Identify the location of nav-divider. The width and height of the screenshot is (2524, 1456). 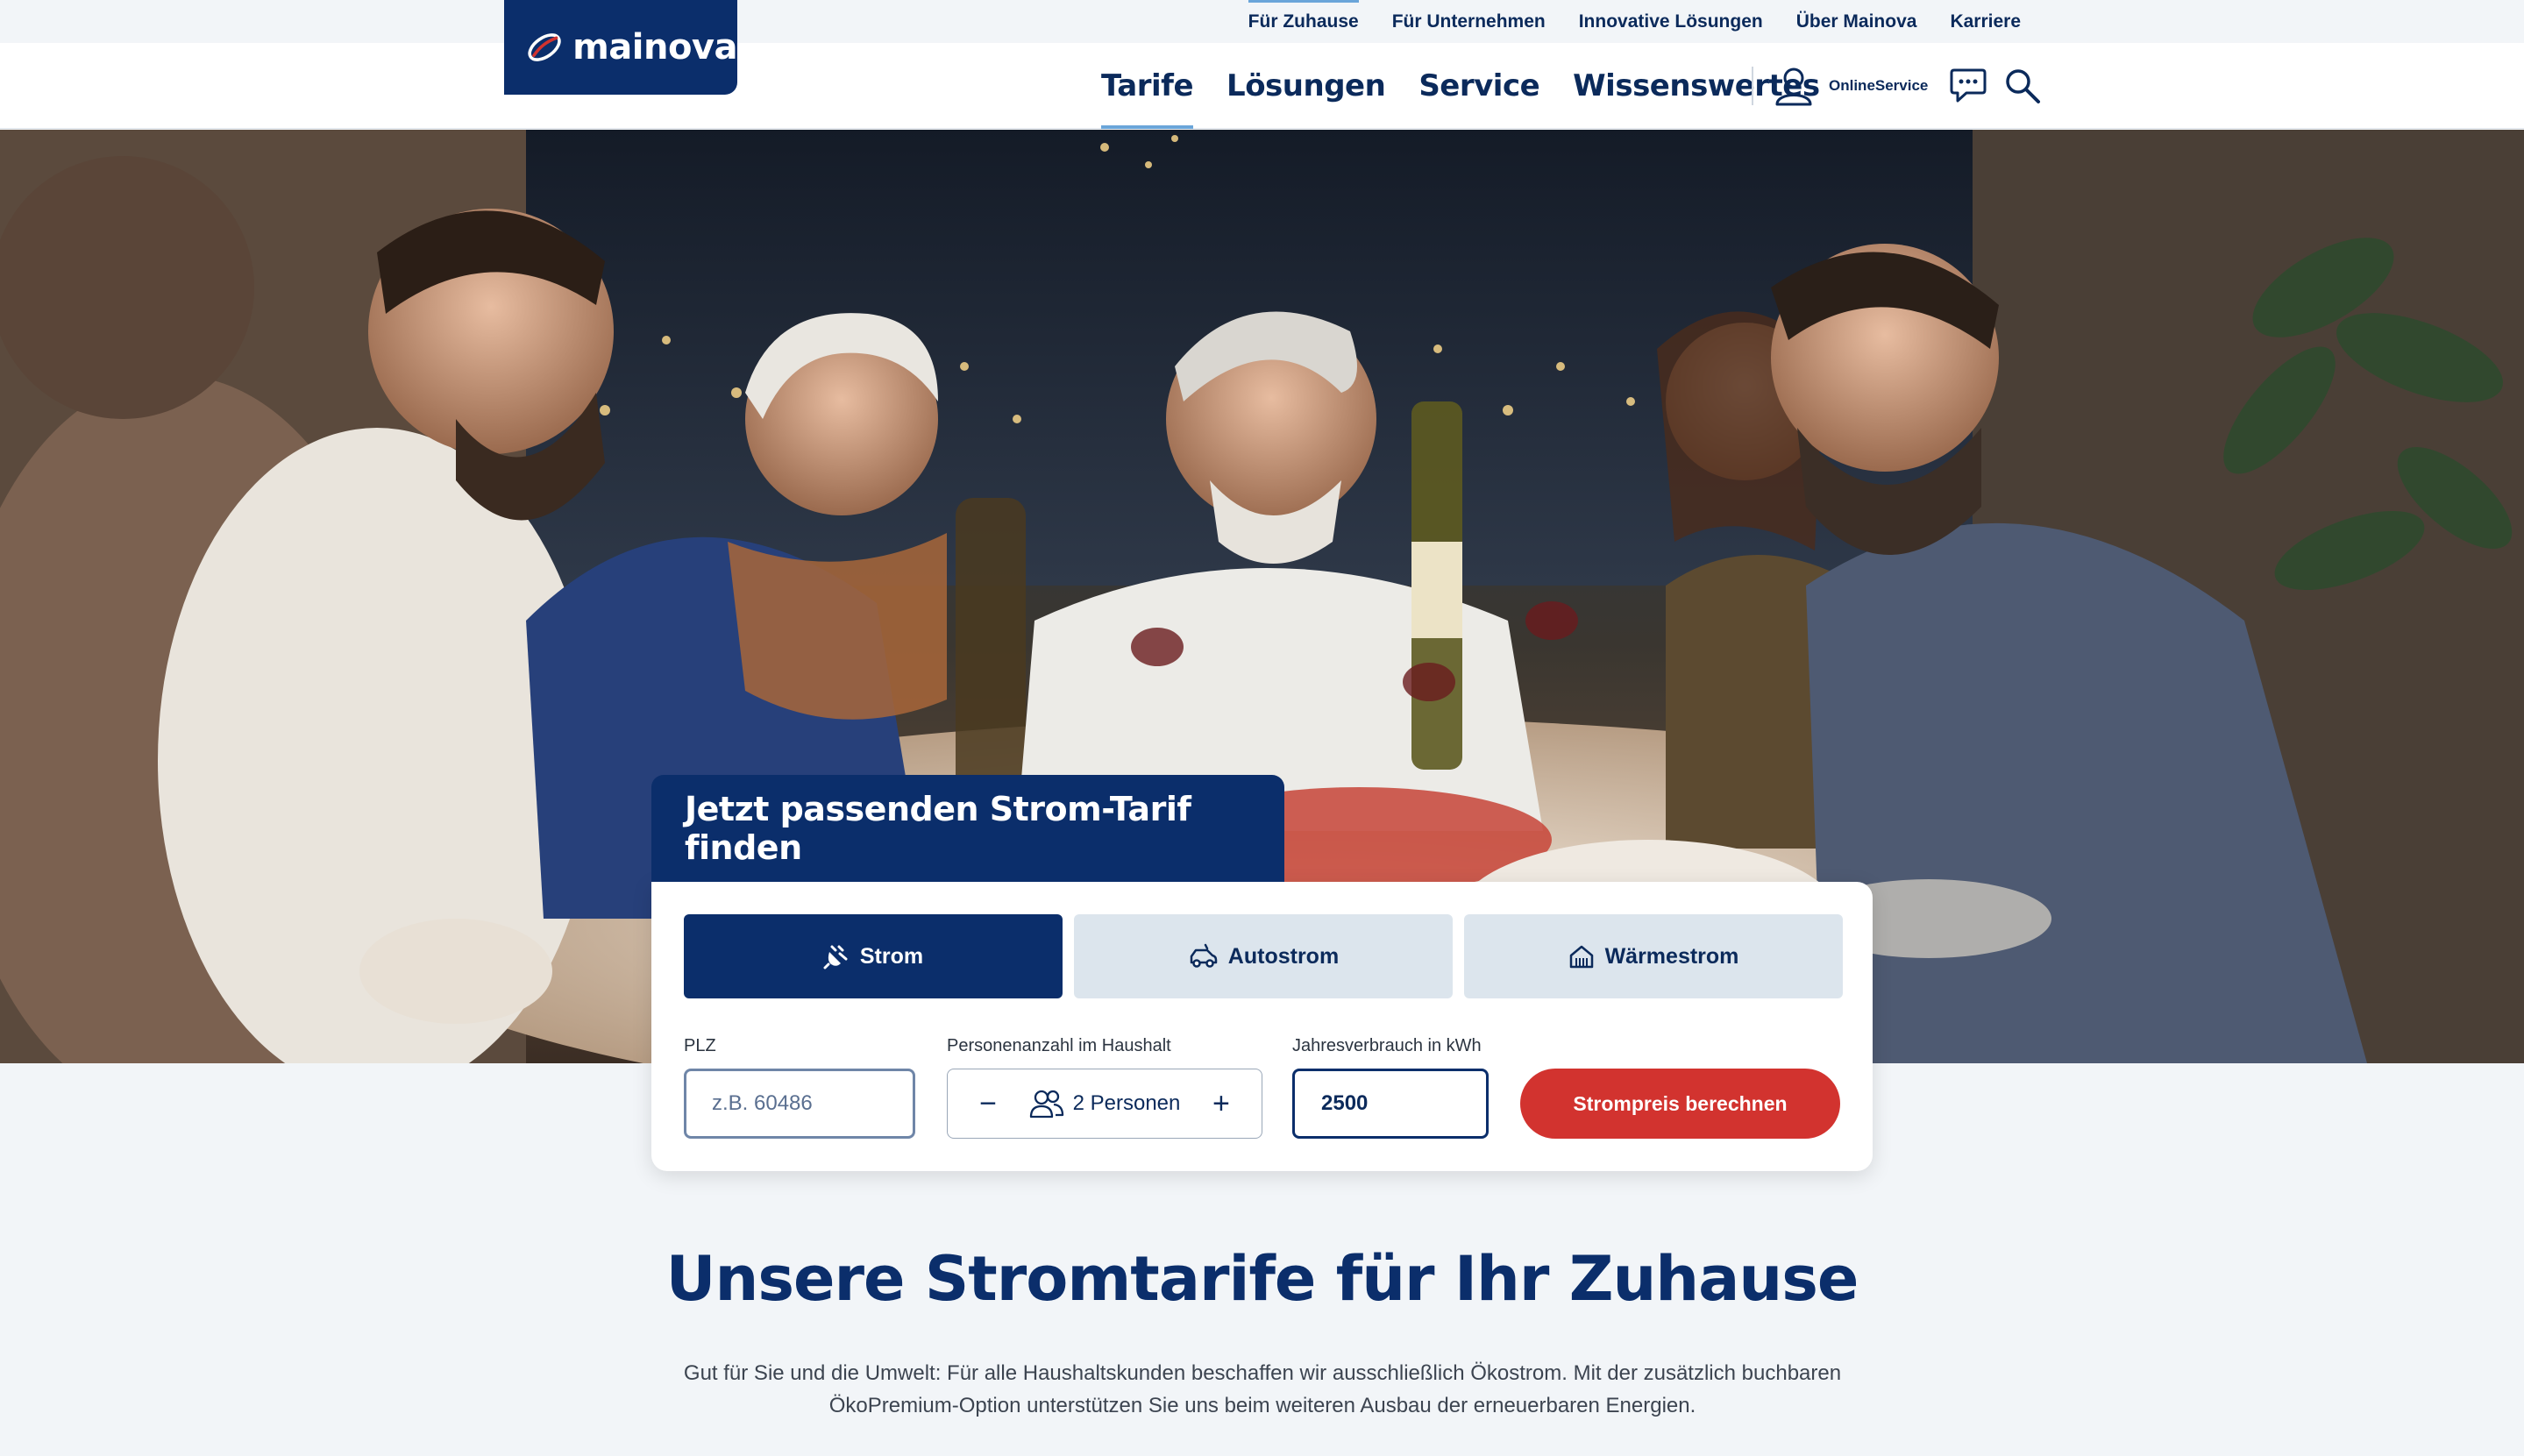
(1752, 86).